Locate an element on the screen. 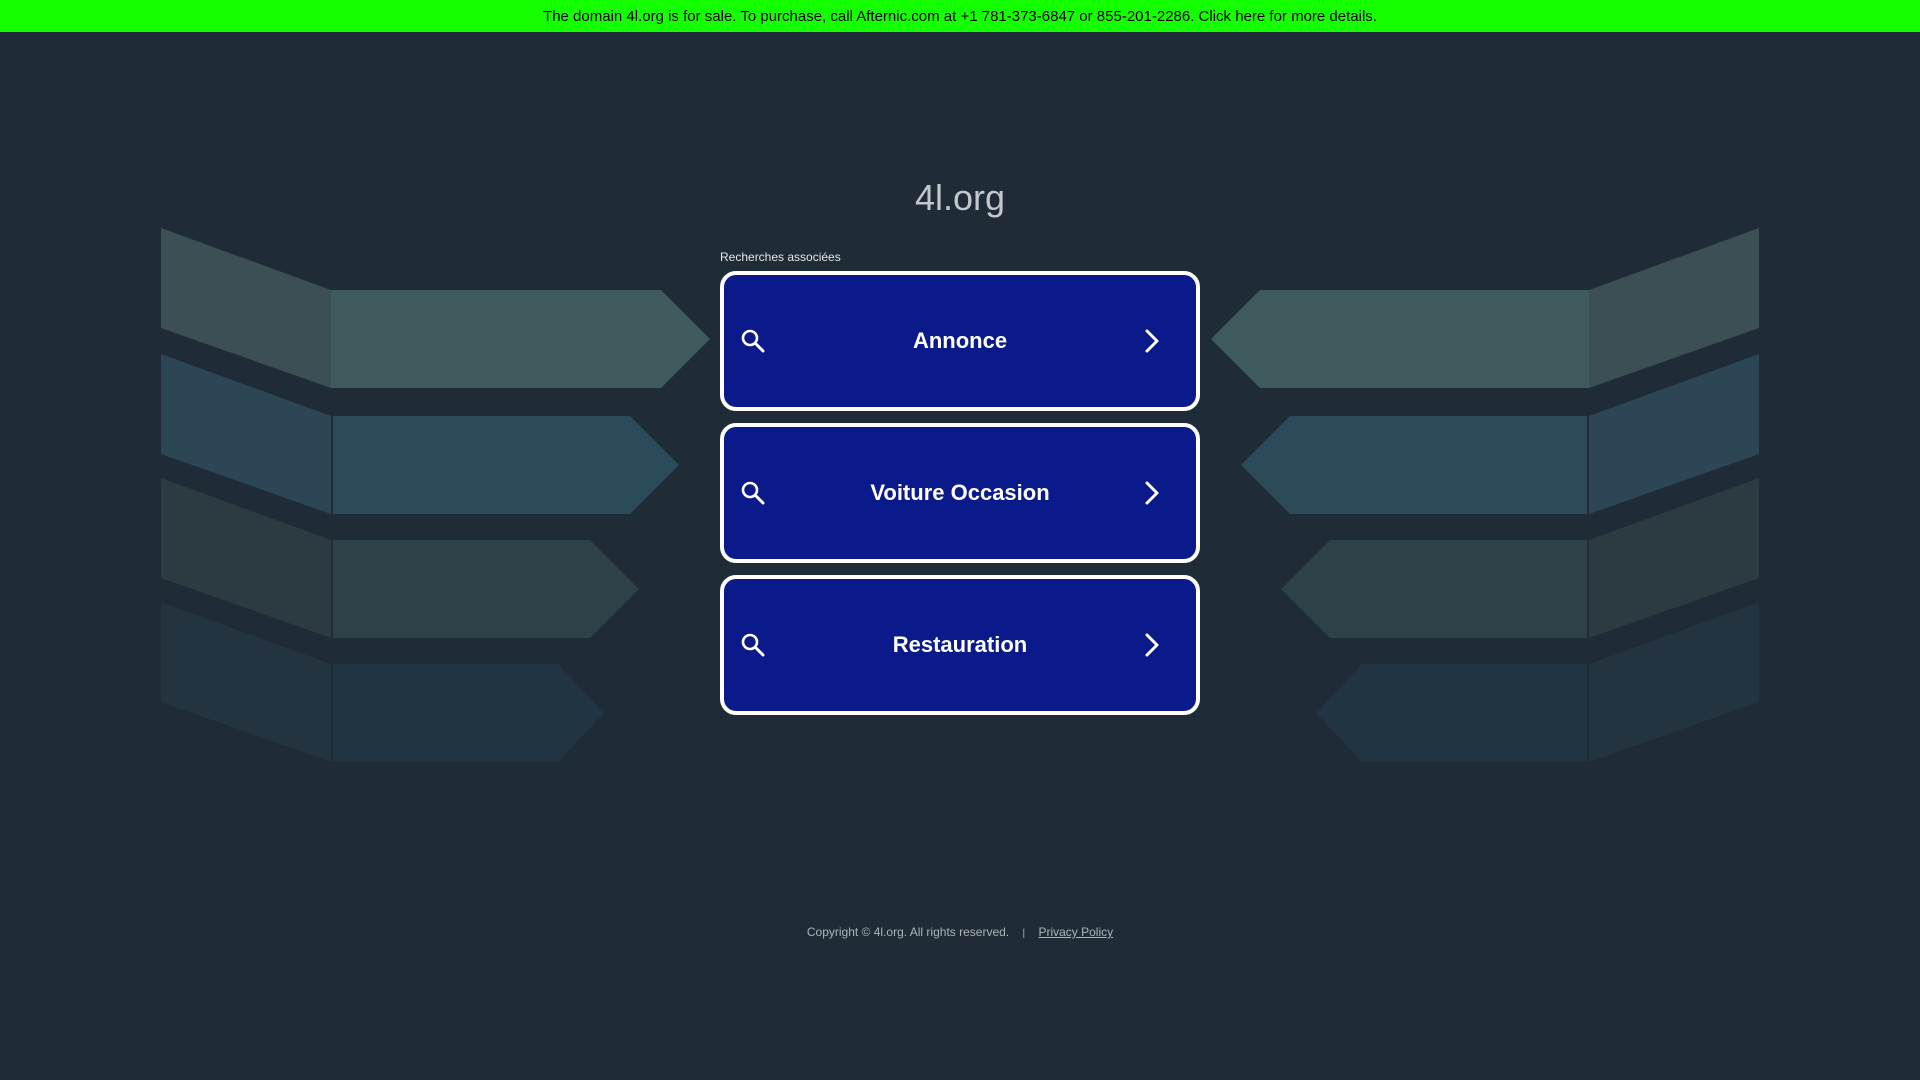 This screenshot has height=1080, width=1920. related-searches-label: Recherches associées is located at coordinates (780, 257).